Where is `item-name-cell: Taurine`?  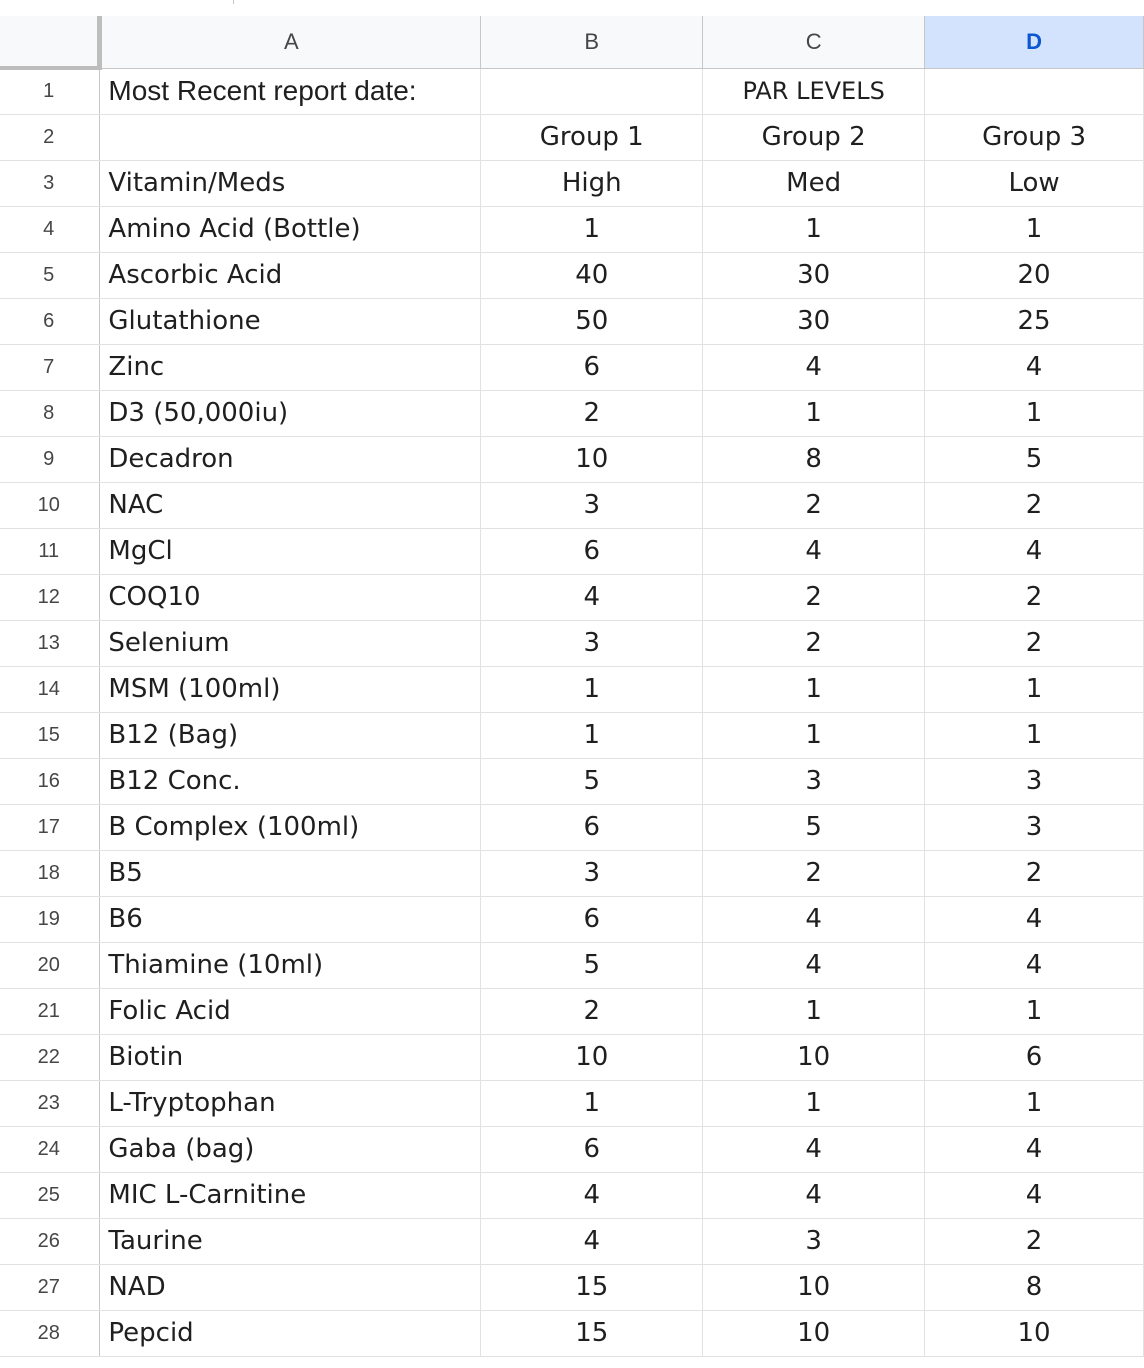
item-name-cell: Taurine is located at coordinates (290, 1241).